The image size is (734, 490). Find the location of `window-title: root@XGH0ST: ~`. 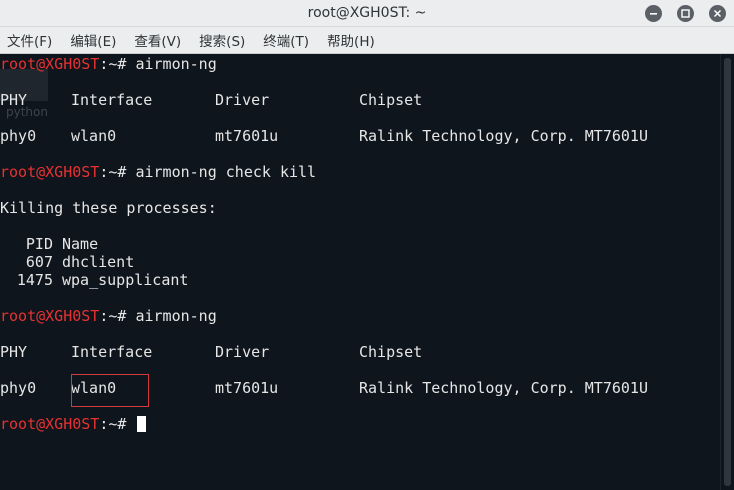

window-title: root@XGH0ST: ~ is located at coordinates (367, 13).